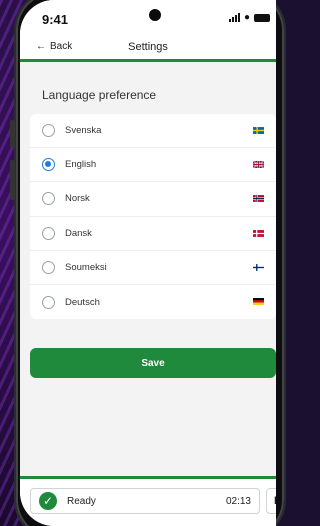  Describe the element at coordinates (153, 302) in the screenshot. I see `language-option-deutsch: Deutsch` at that location.